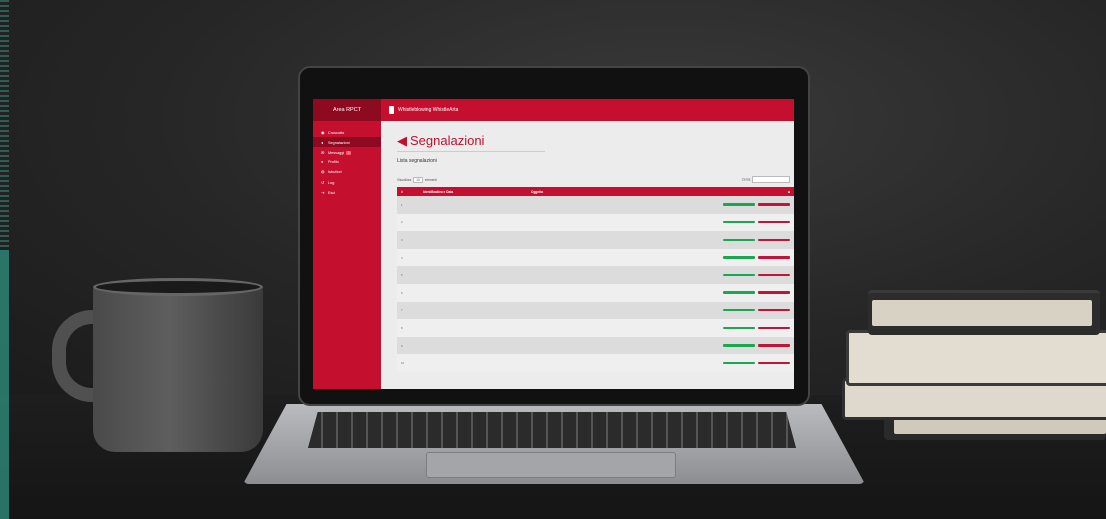 The height and width of the screenshot is (519, 1106). I want to click on table-row: 7, so click(595, 310).